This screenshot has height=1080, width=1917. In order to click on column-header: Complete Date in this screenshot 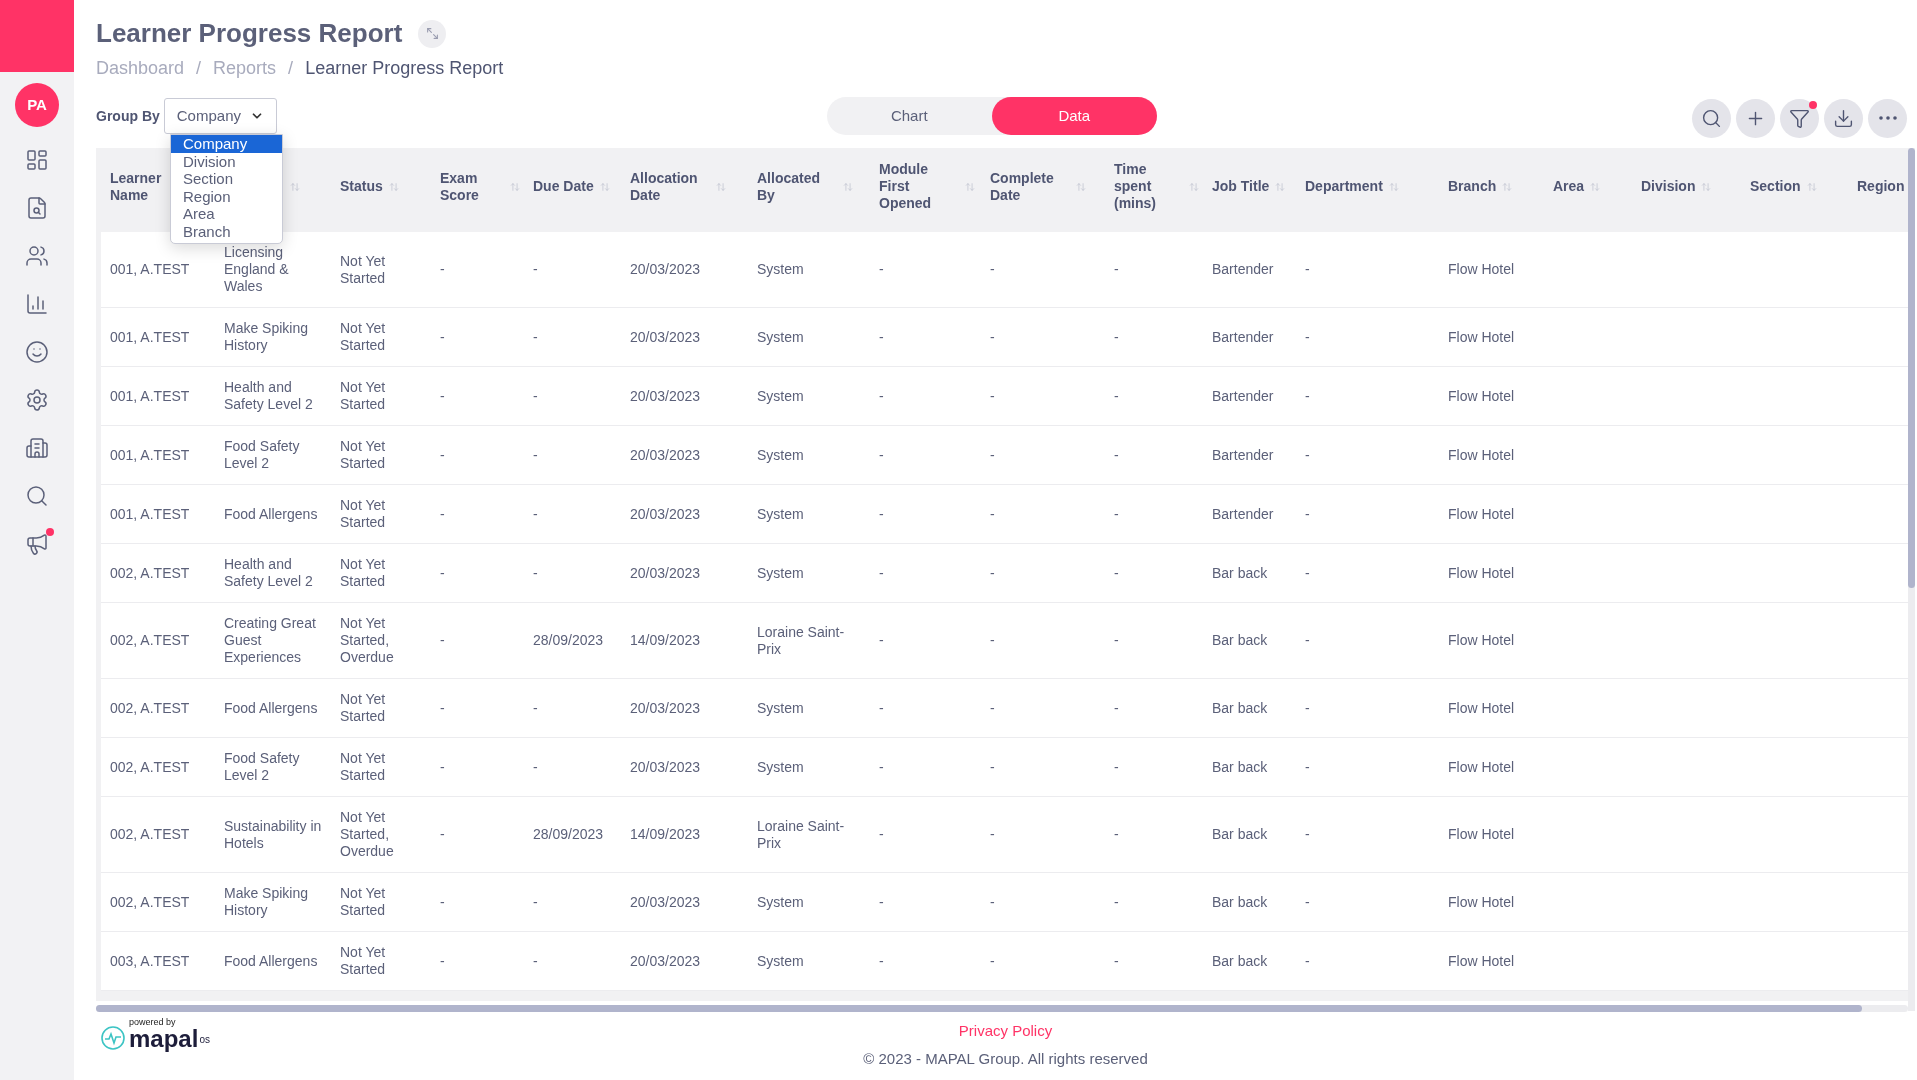, I will do `click(1030, 186)`.